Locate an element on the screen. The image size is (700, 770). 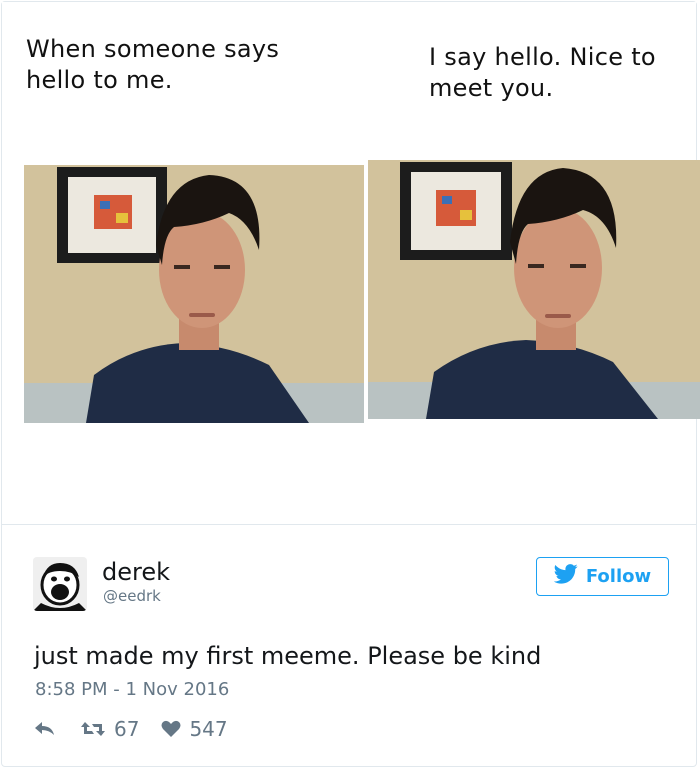
retweet-icon is located at coordinates (93, 729).